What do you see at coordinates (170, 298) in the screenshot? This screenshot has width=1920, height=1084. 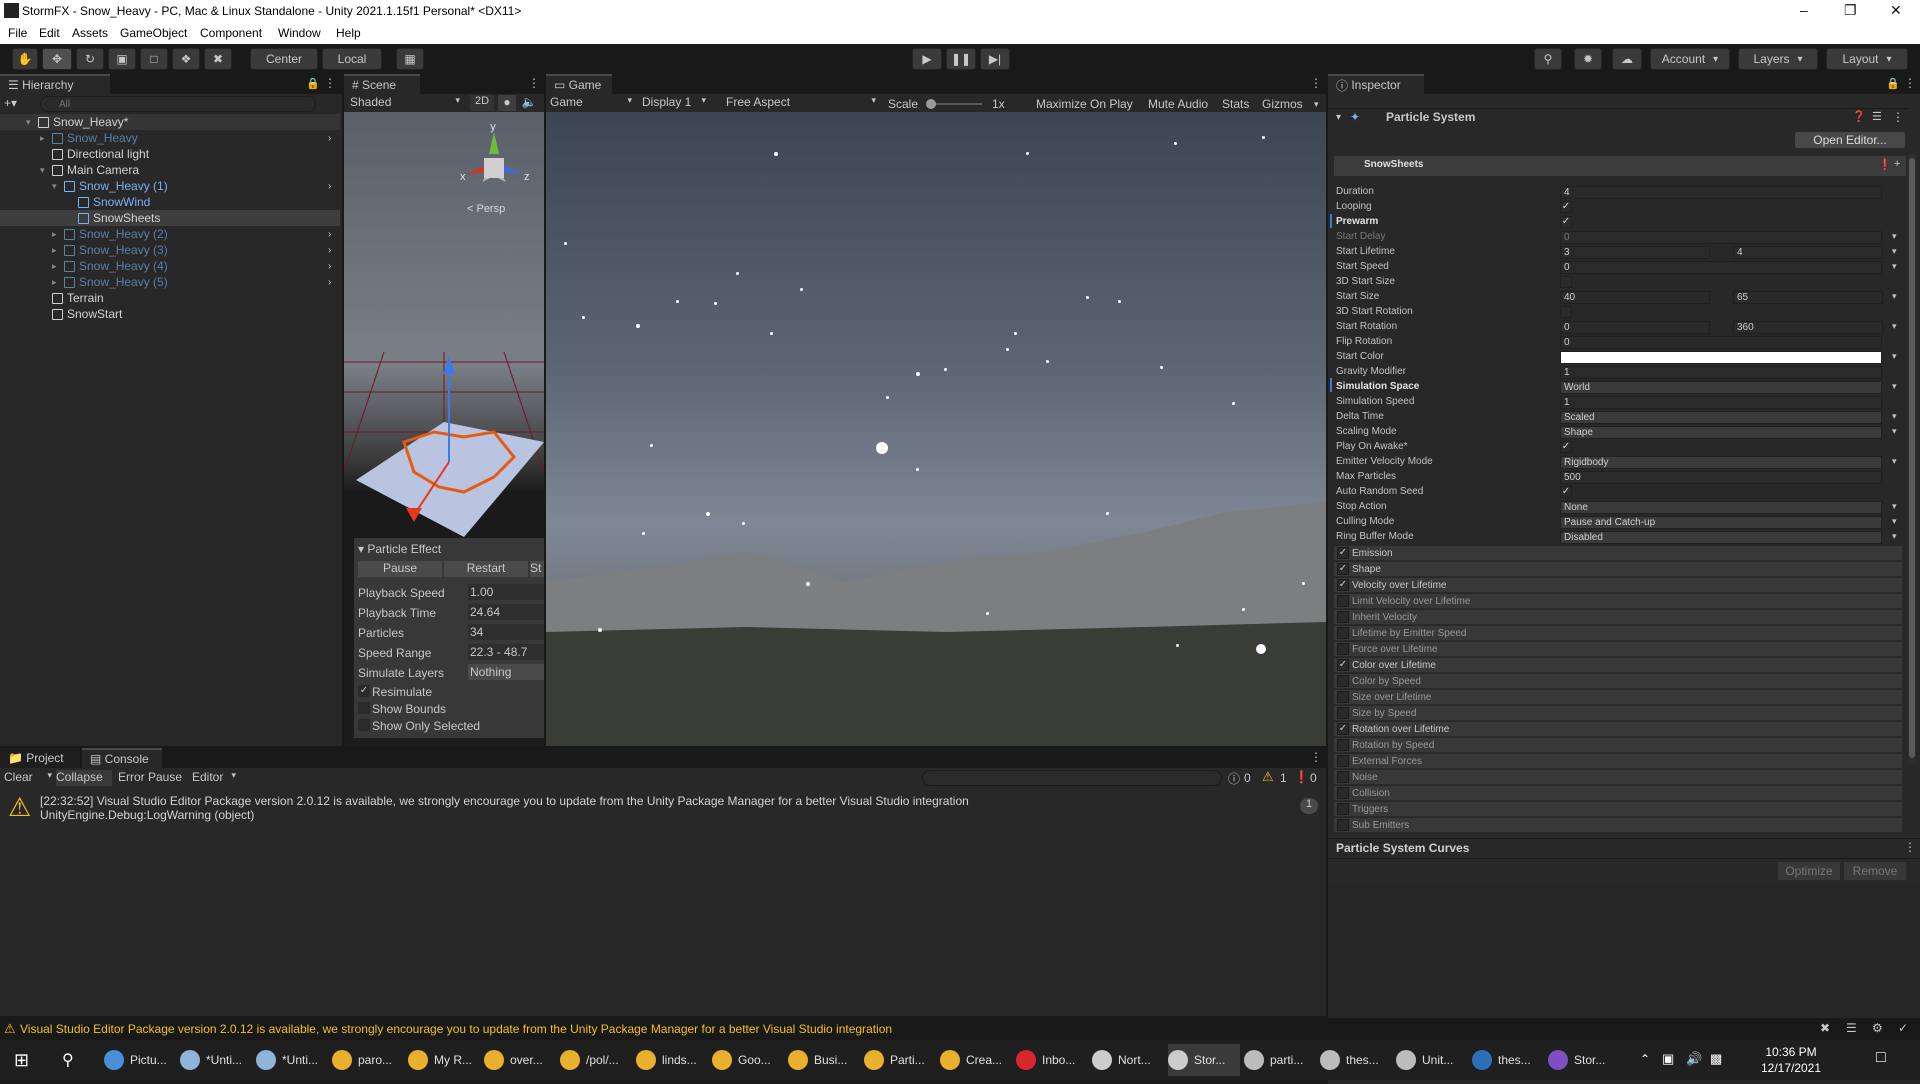 I see `hierarchy-item: Terrain` at bounding box center [170, 298].